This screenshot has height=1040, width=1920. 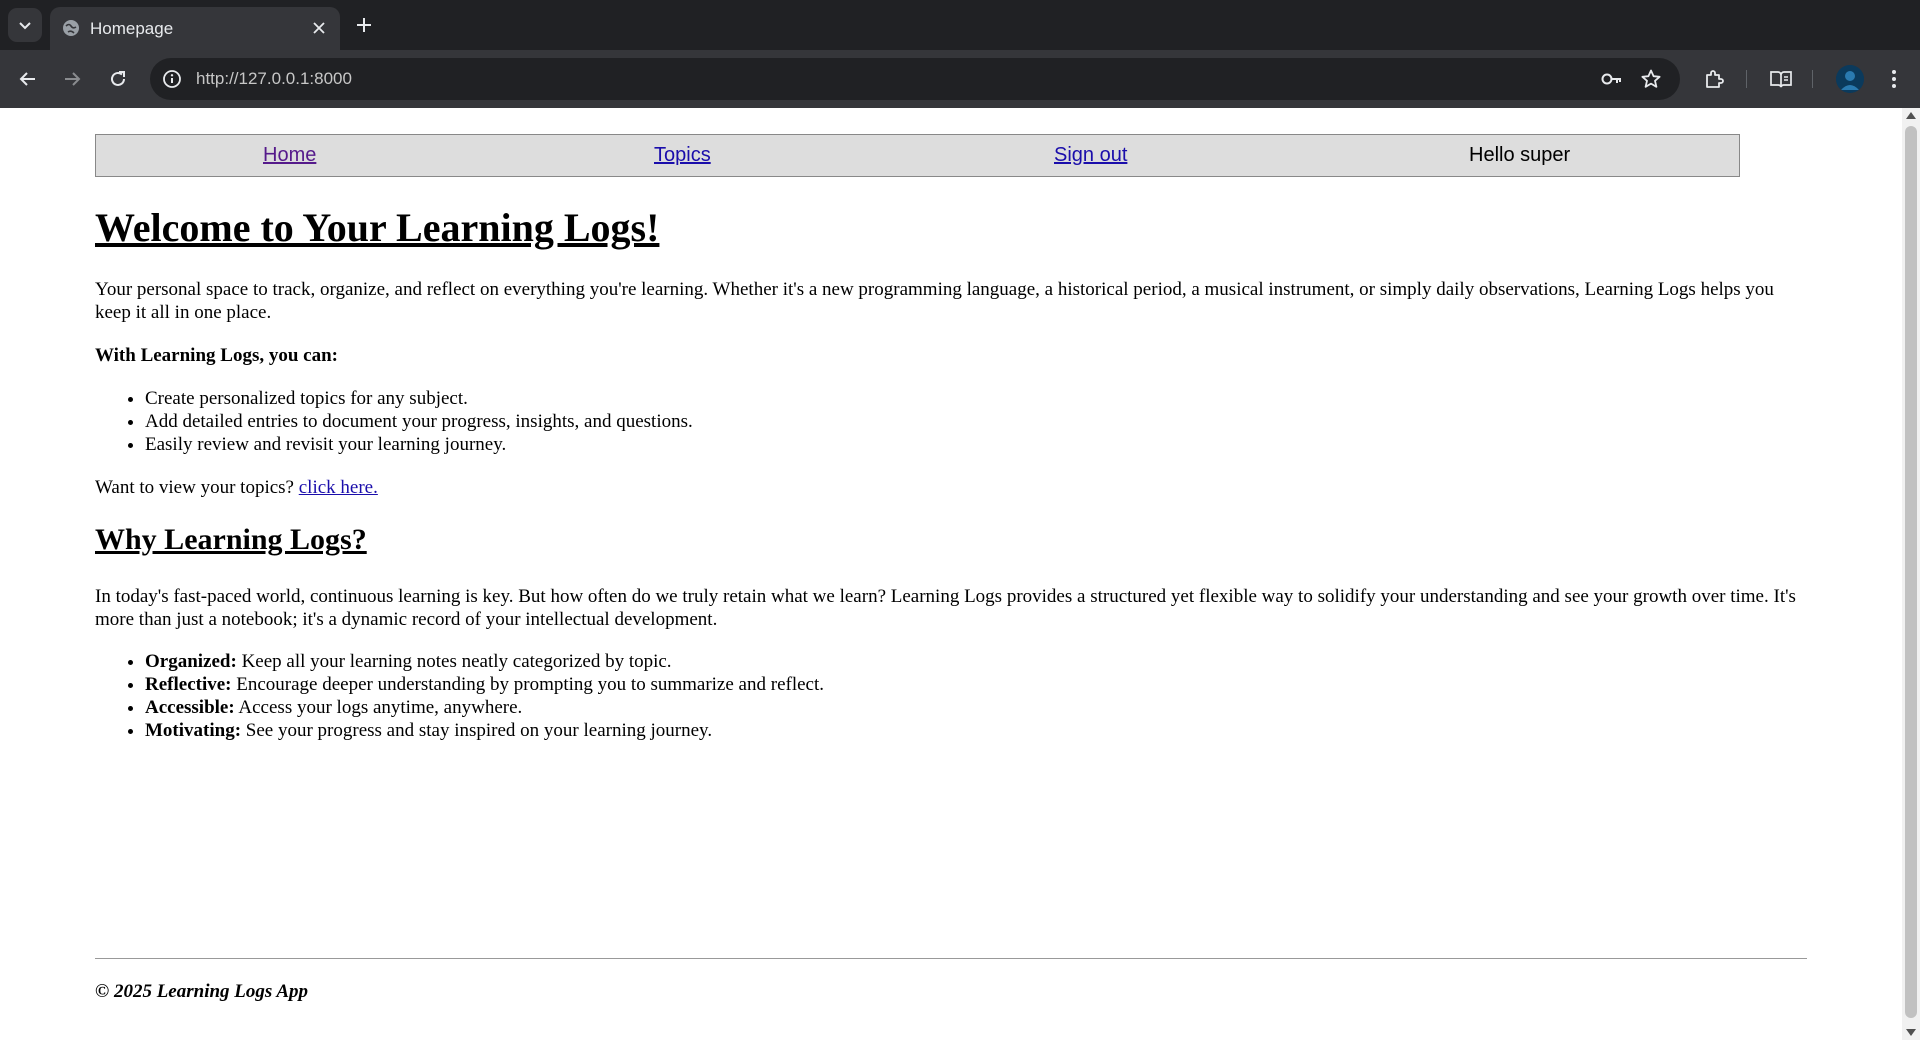 What do you see at coordinates (1911, 115) in the screenshot?
I see `scroll-up-arrow-icon` at bounding box center [1911, 115].